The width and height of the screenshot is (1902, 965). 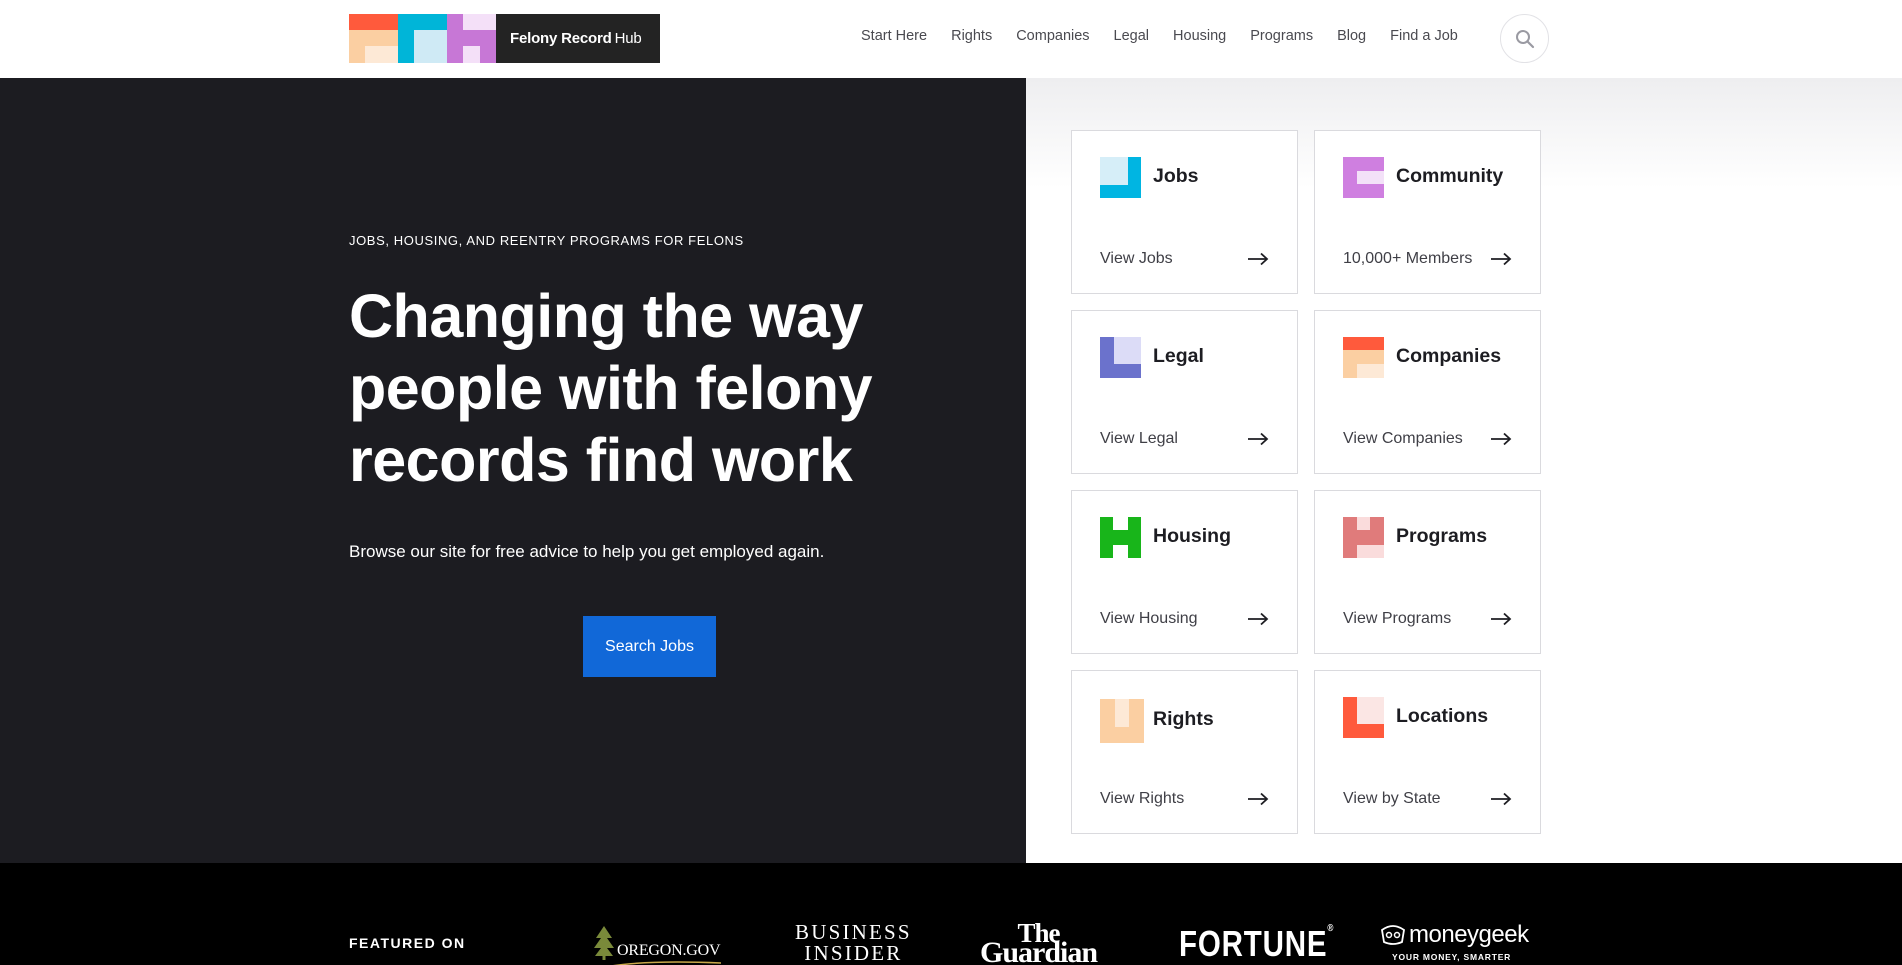 I want to click on moneygeek-logo: moneygeek YOUR MONEY, SMARTER, so click(x=1454, y=941).